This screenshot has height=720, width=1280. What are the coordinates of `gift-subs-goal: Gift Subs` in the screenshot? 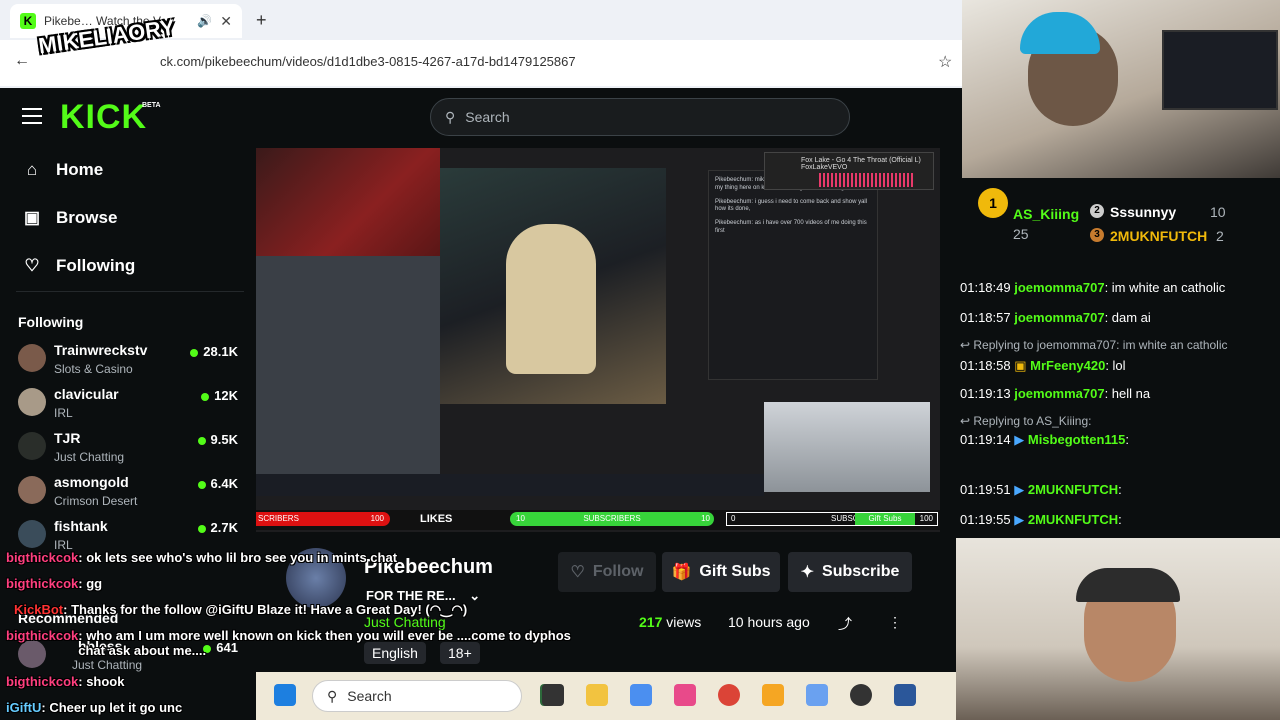 It's located at (885, 519).